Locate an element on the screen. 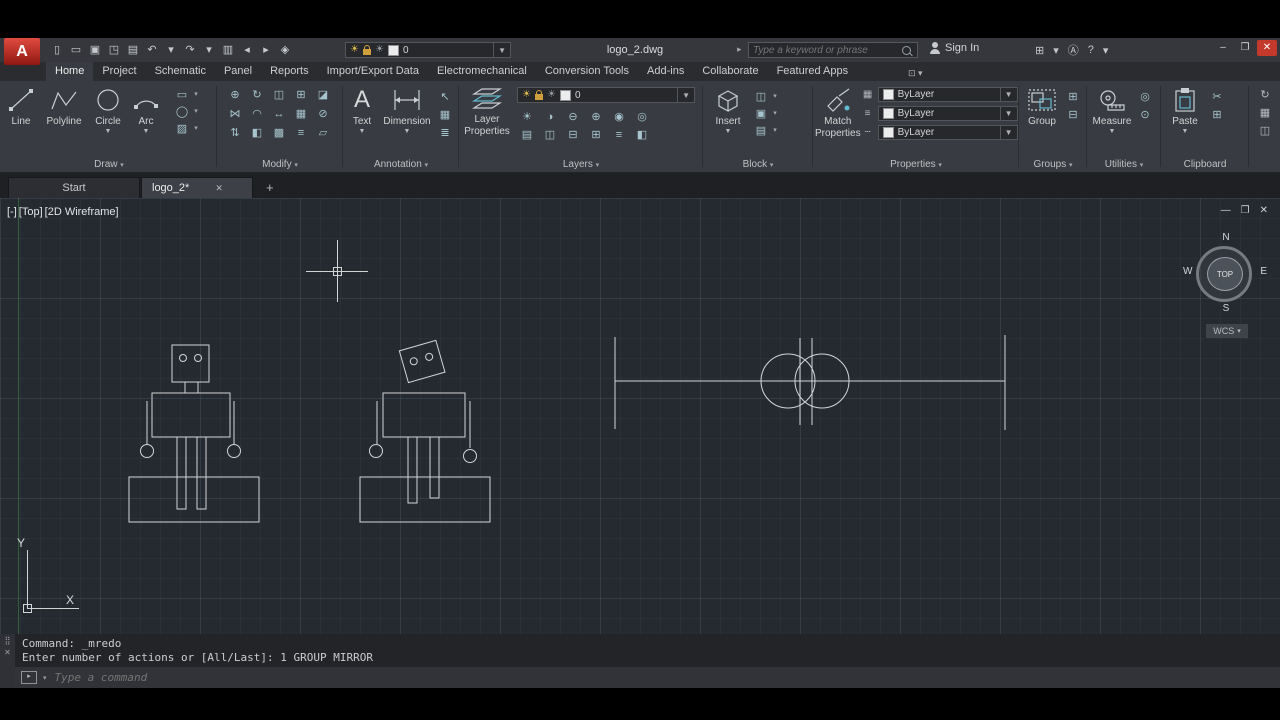  text-button: A Text ▼ is located at coordinates (362, 109).